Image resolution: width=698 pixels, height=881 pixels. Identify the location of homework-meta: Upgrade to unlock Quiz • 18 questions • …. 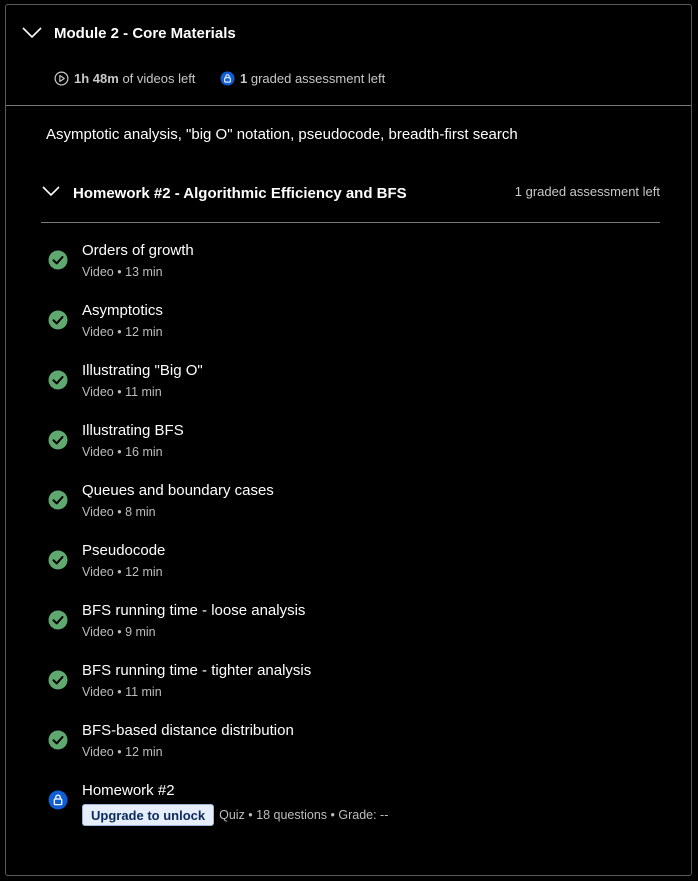
(235, 815).